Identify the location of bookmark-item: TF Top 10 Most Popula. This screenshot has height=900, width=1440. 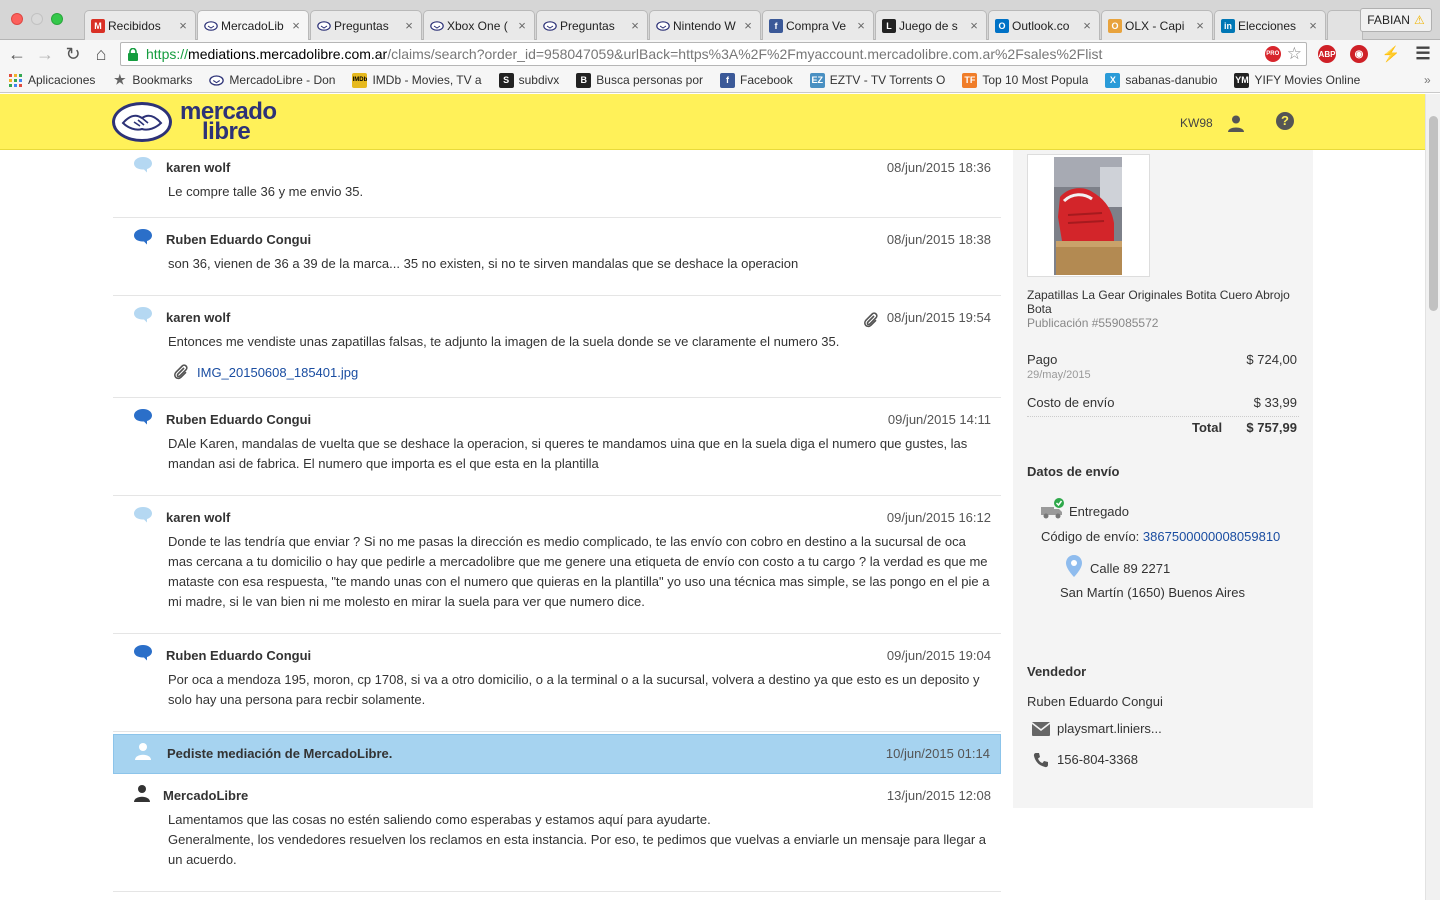
(1025, 80).